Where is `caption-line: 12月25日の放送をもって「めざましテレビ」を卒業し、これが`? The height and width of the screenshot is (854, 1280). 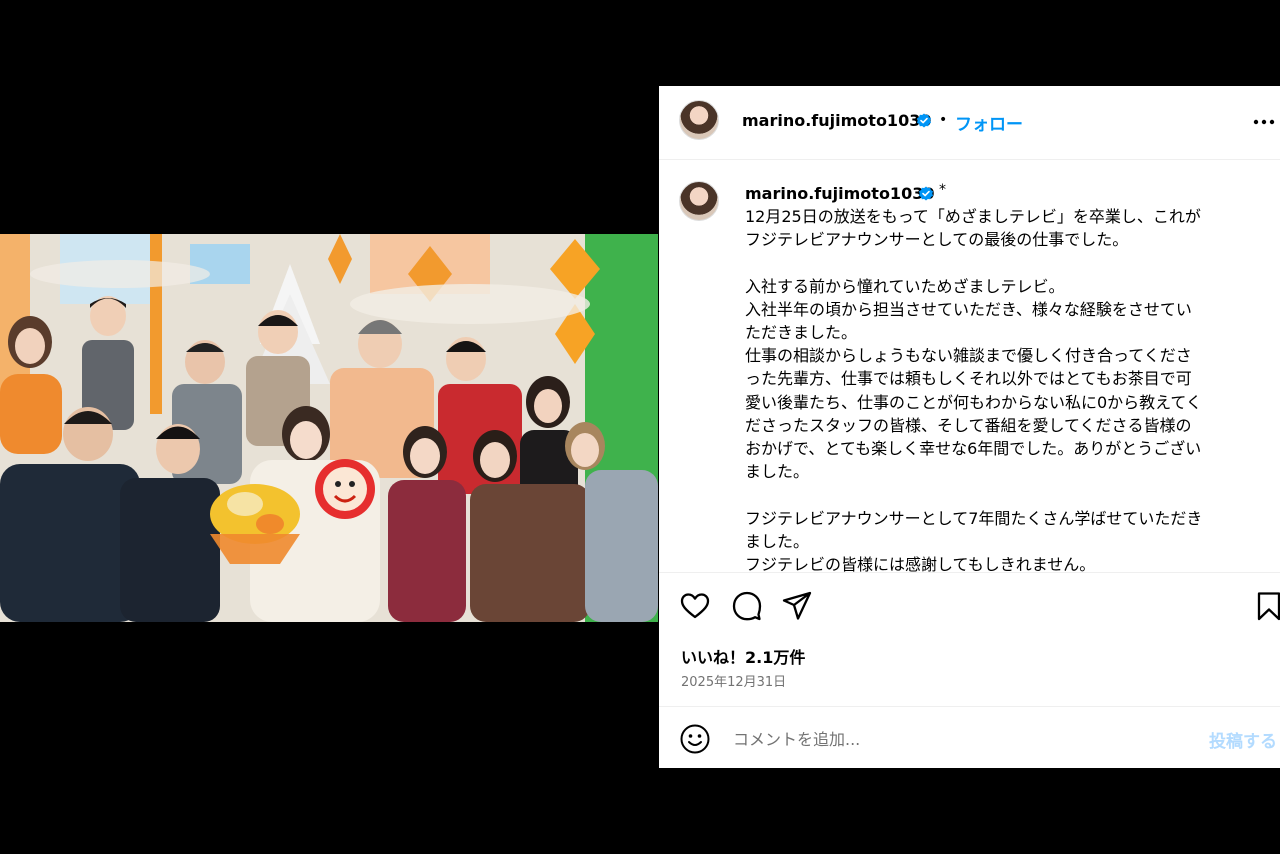
caption-line: 12月25日の放送をもって「めざましテレビ」を卒業し、これが is located at coordinates (973, 216).